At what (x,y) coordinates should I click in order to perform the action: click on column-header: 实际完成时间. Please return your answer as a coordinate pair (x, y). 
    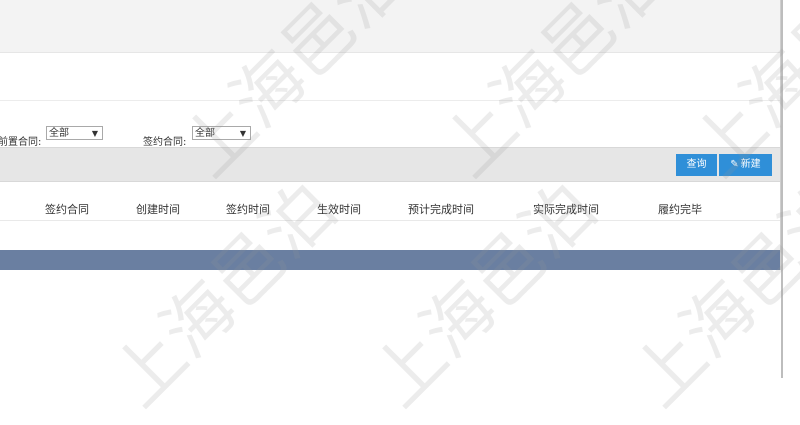
    Looking at the image, I should click on (566, 209).